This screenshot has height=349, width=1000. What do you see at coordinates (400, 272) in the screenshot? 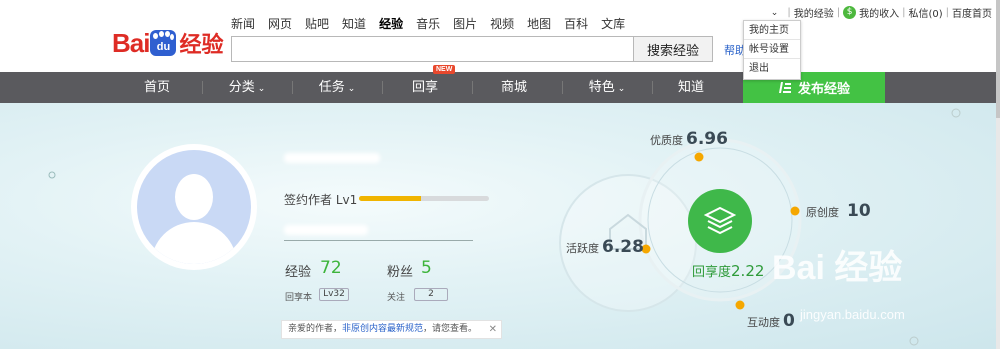
I see `fans-label: 粉丝` at bounding box center [400, 272].